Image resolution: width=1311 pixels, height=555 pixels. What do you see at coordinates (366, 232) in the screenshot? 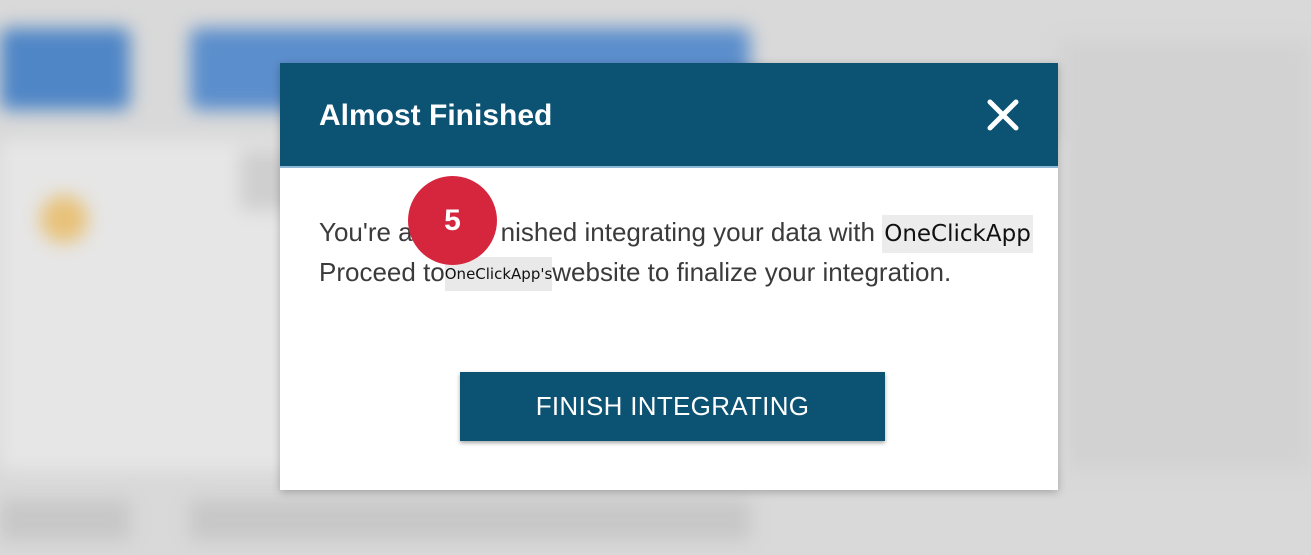
I see `message-text: You're a` at bounding box center [366, 232].